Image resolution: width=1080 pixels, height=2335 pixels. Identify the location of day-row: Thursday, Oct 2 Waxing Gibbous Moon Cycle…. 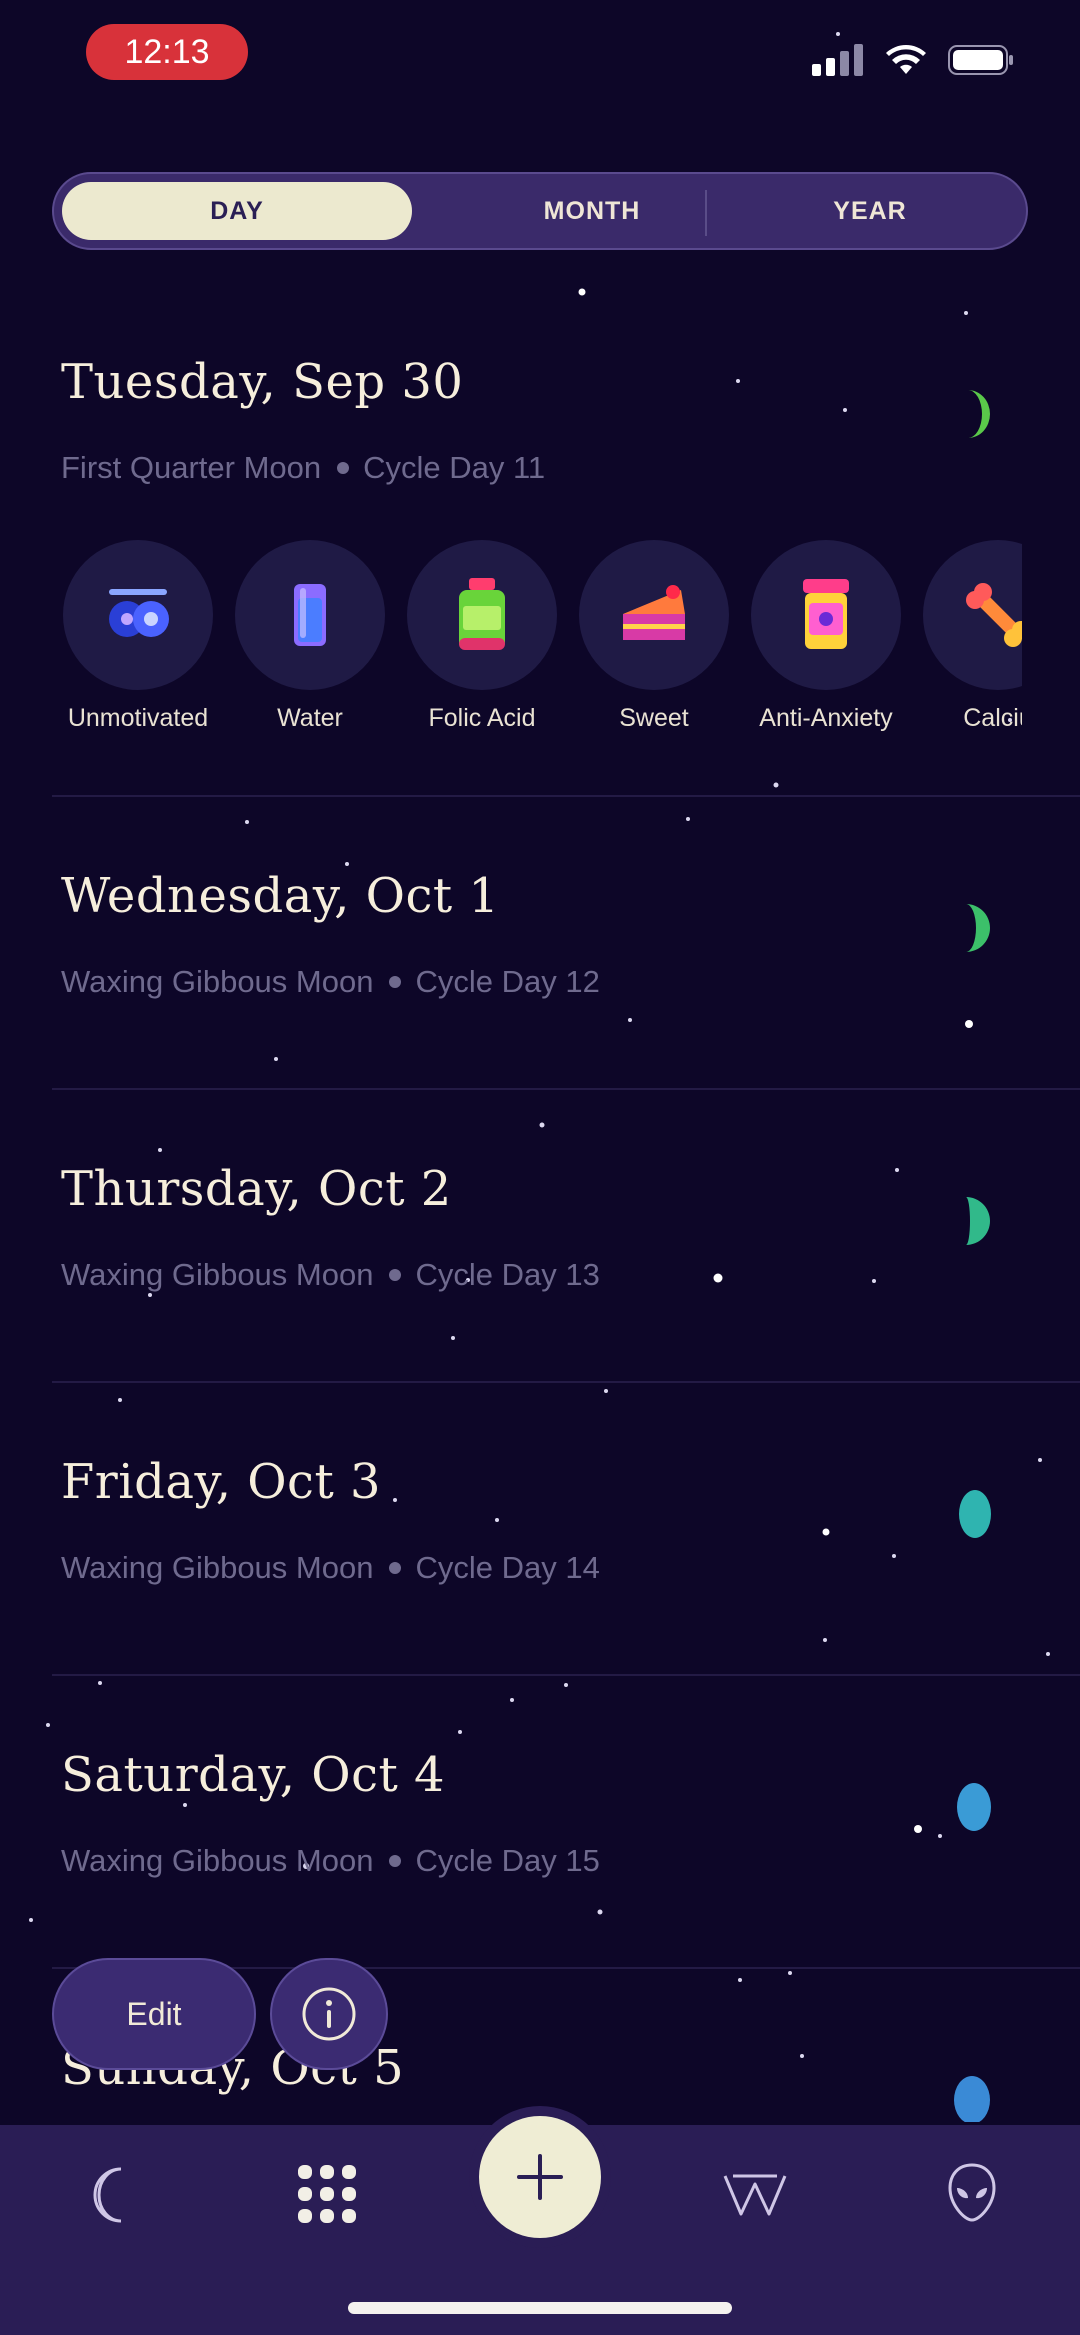
(540, 1263).